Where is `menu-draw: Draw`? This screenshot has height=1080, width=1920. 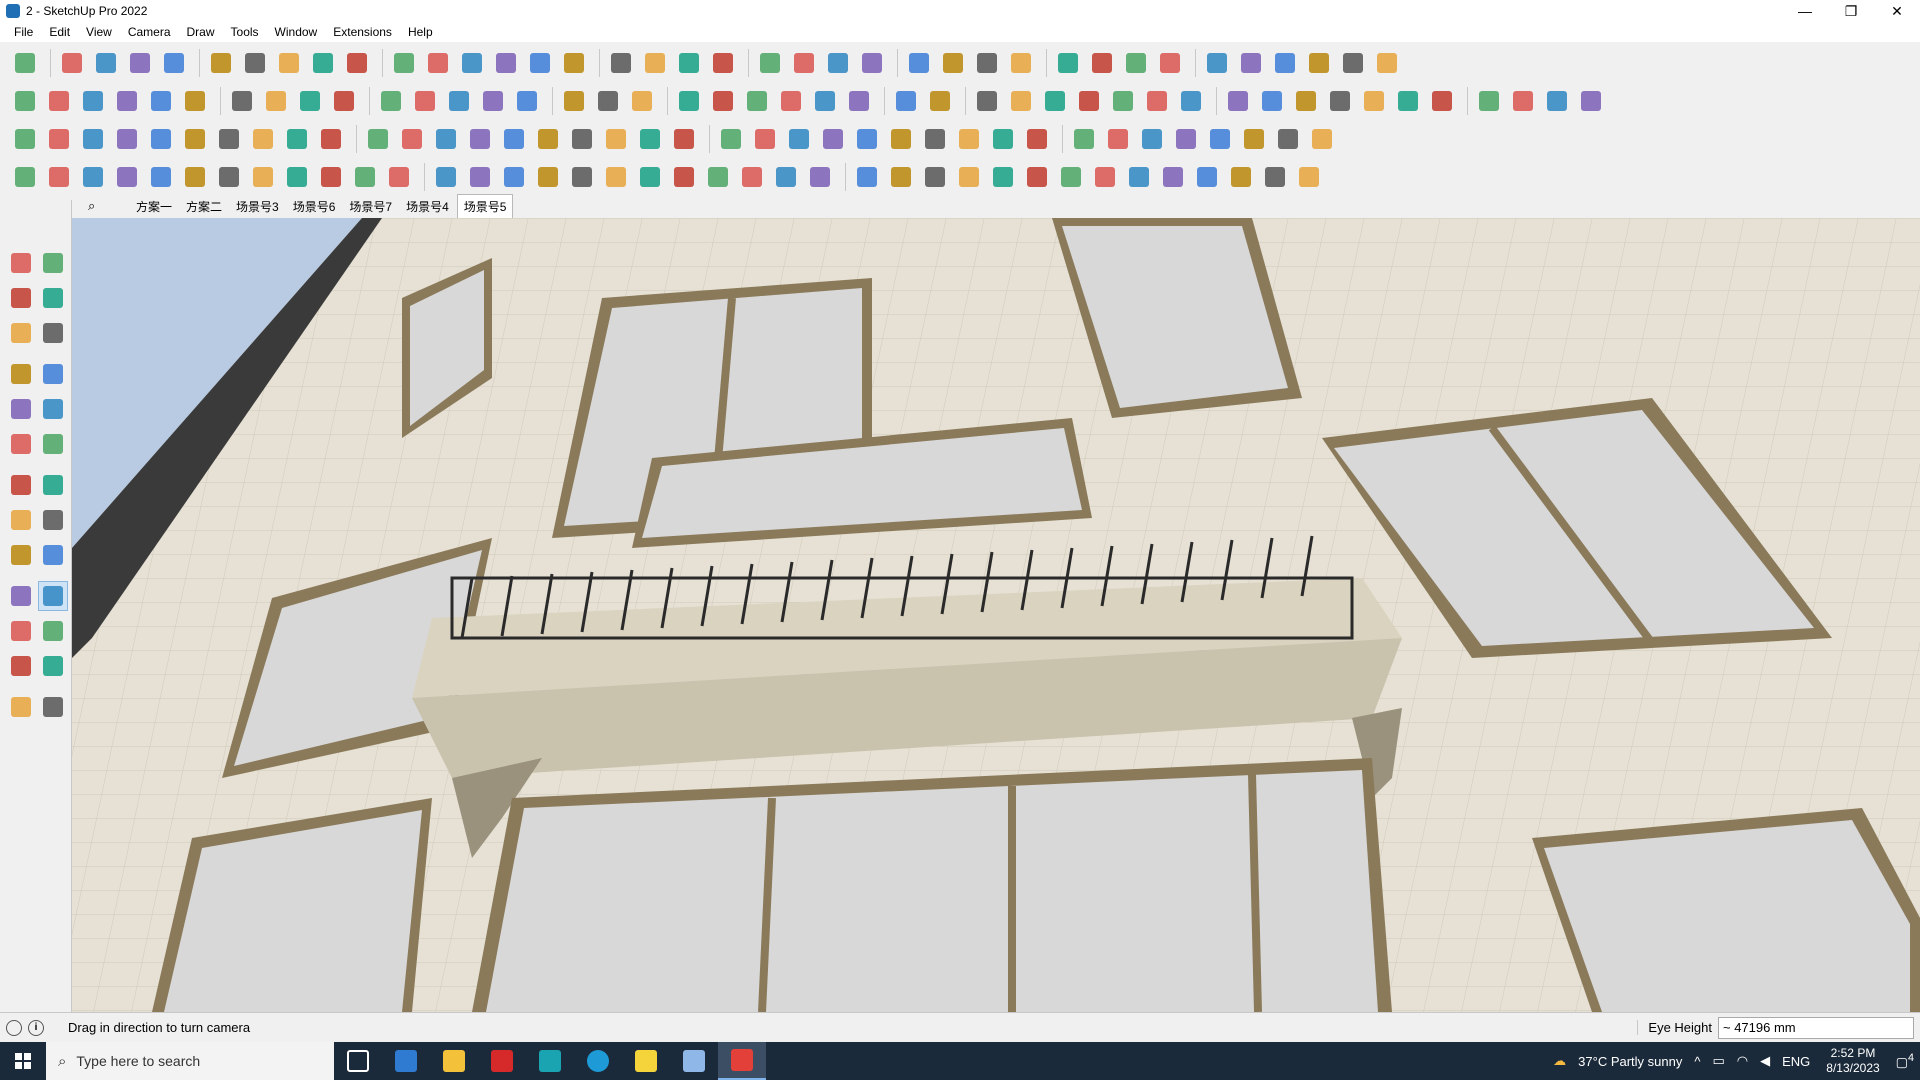 menu-draw: Draw is located at coordinates (201, 32).